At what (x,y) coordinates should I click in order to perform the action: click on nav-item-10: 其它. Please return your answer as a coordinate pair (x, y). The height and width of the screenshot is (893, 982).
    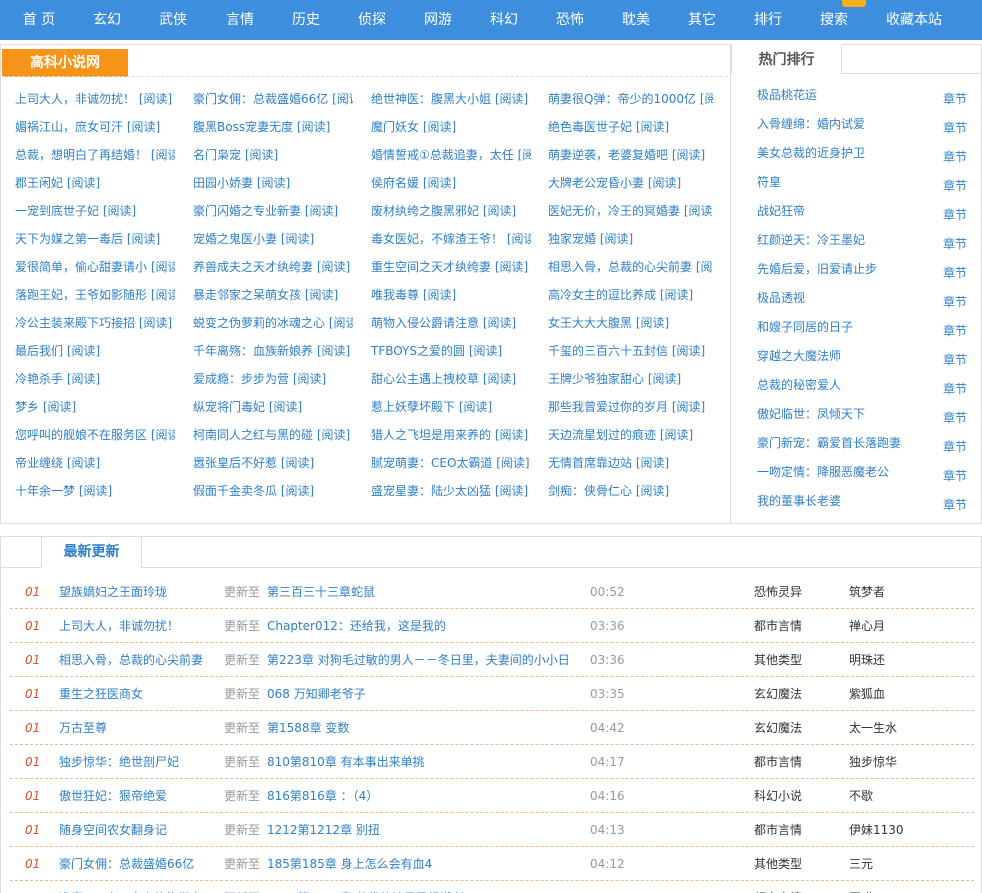
    Looking at the image, I should click on (702, 20).